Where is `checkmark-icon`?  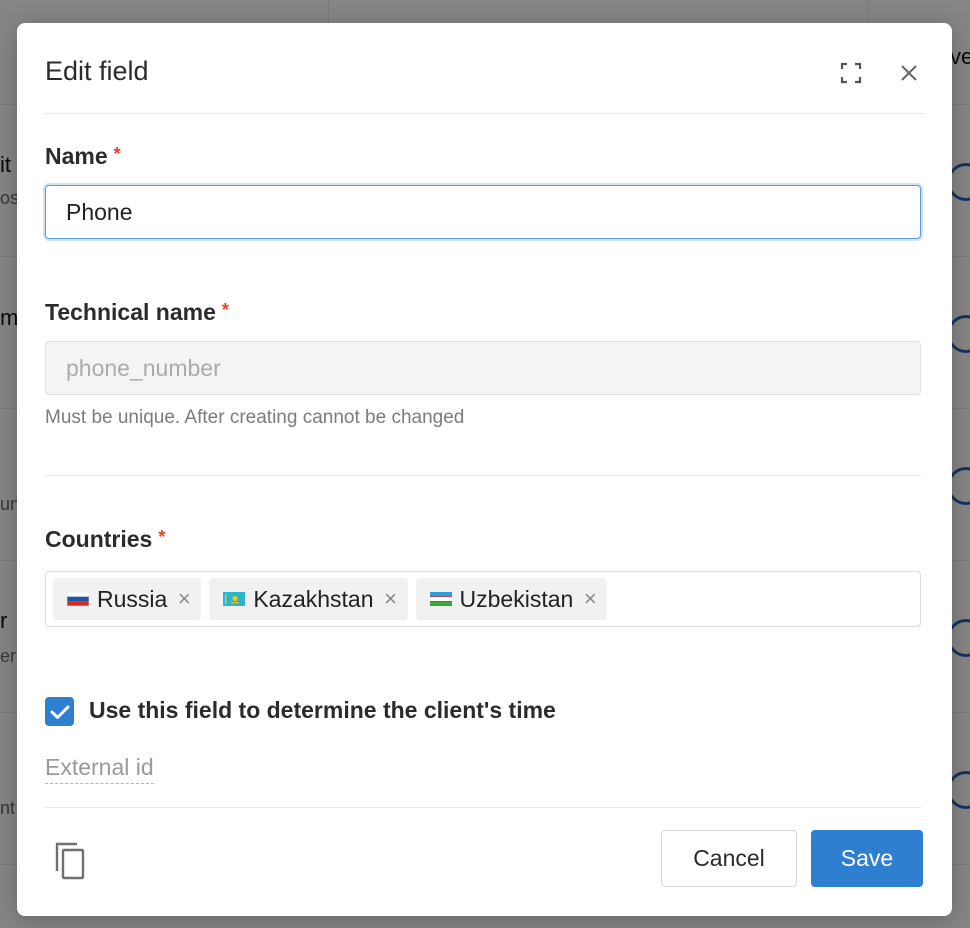 checkmark-icon is located at coordinates (59, 712).